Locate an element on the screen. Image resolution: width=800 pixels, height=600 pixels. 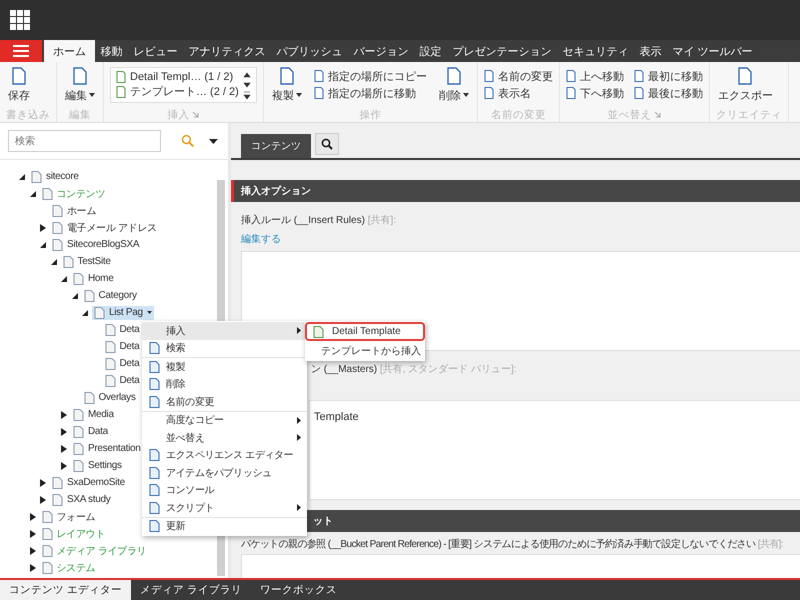
tree-item: SxaDemoSite is located at coordinates (88, 483).